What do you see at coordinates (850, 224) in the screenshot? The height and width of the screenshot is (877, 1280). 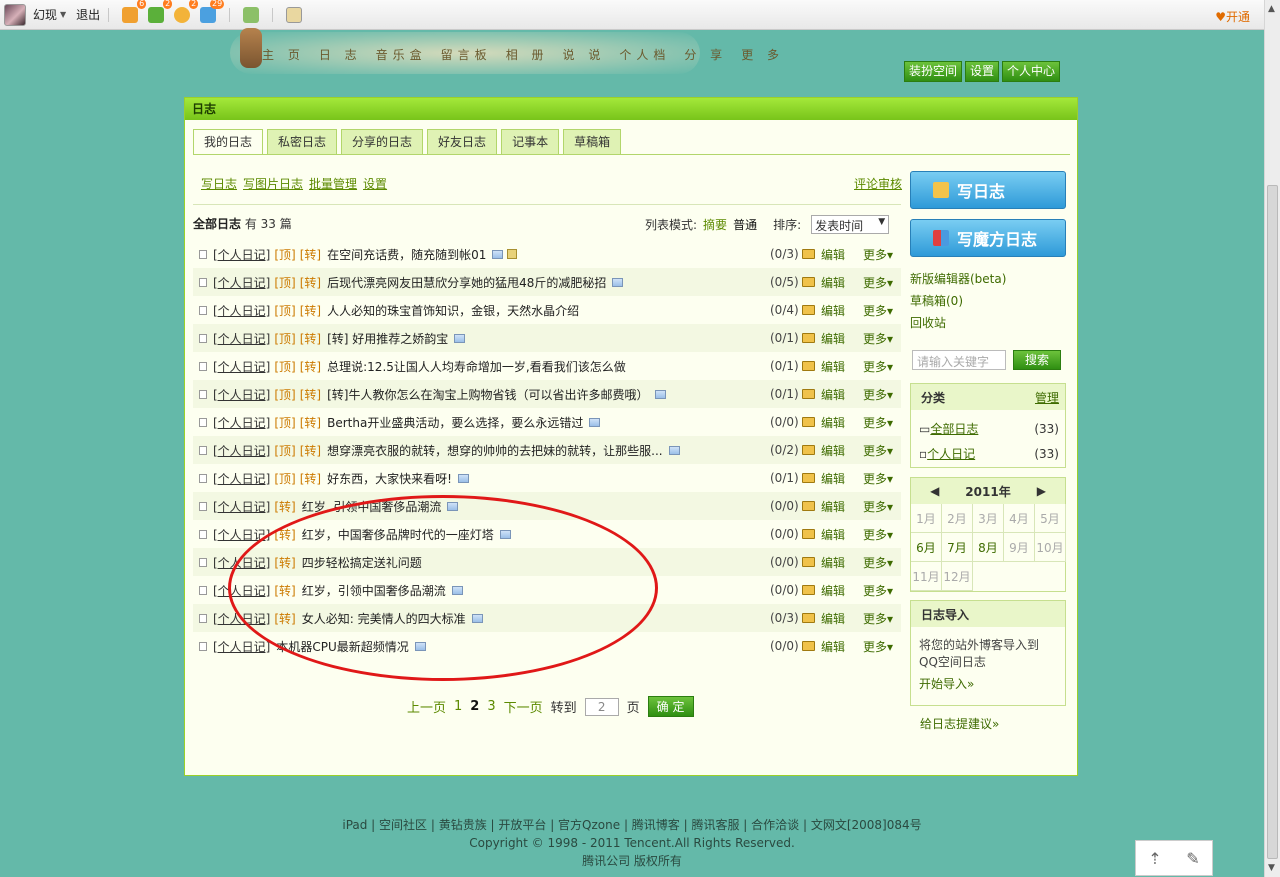 I see `sort-select: 发表时间 ▼` at bounding box center [850, 224].